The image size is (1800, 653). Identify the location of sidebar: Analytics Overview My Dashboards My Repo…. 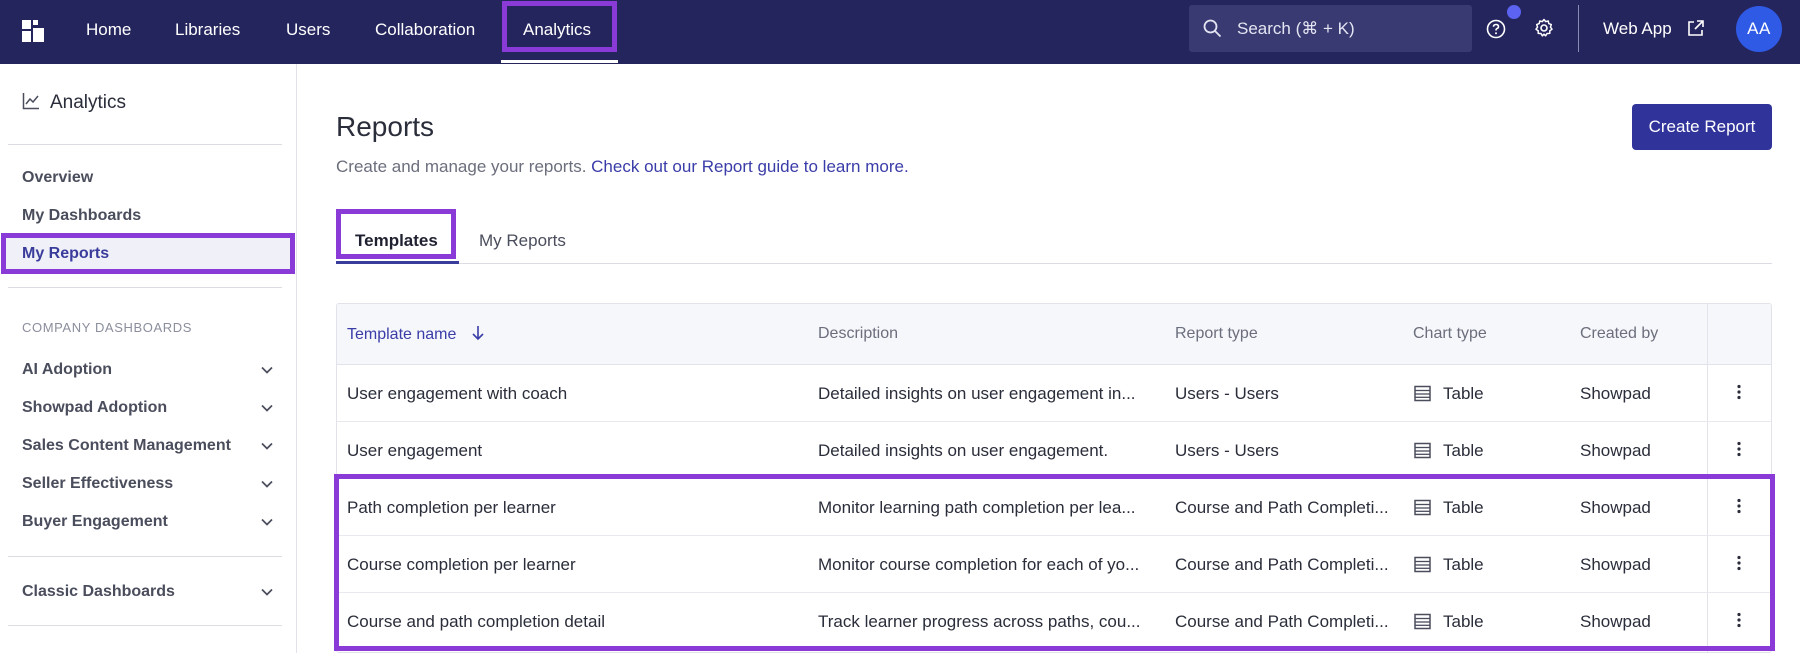
(148, 358).